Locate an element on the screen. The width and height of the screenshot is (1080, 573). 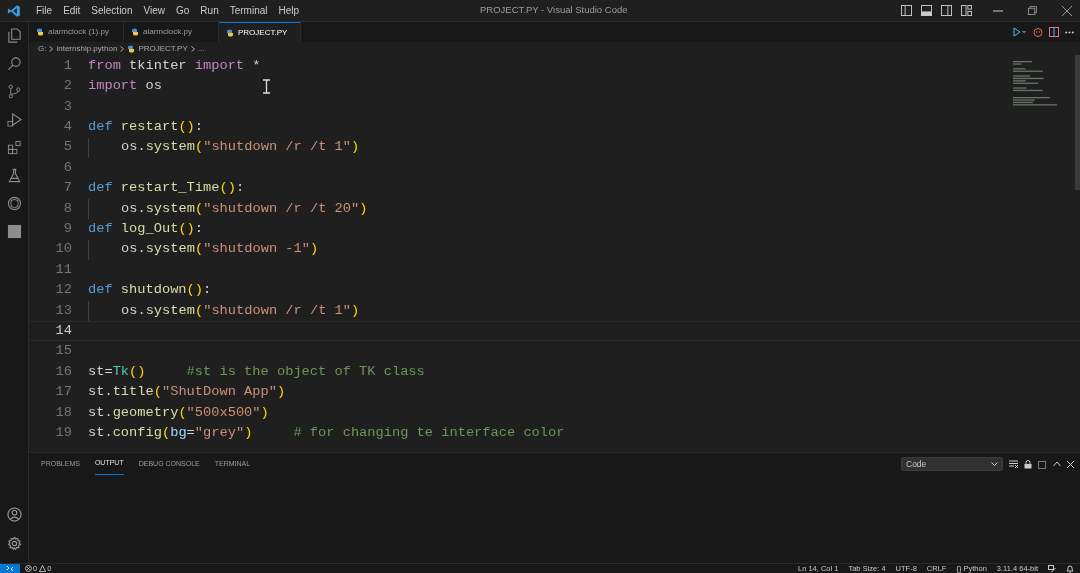
window-title: PROJECT.PY - Visual Studio Code is located at coordinates (554, 10).